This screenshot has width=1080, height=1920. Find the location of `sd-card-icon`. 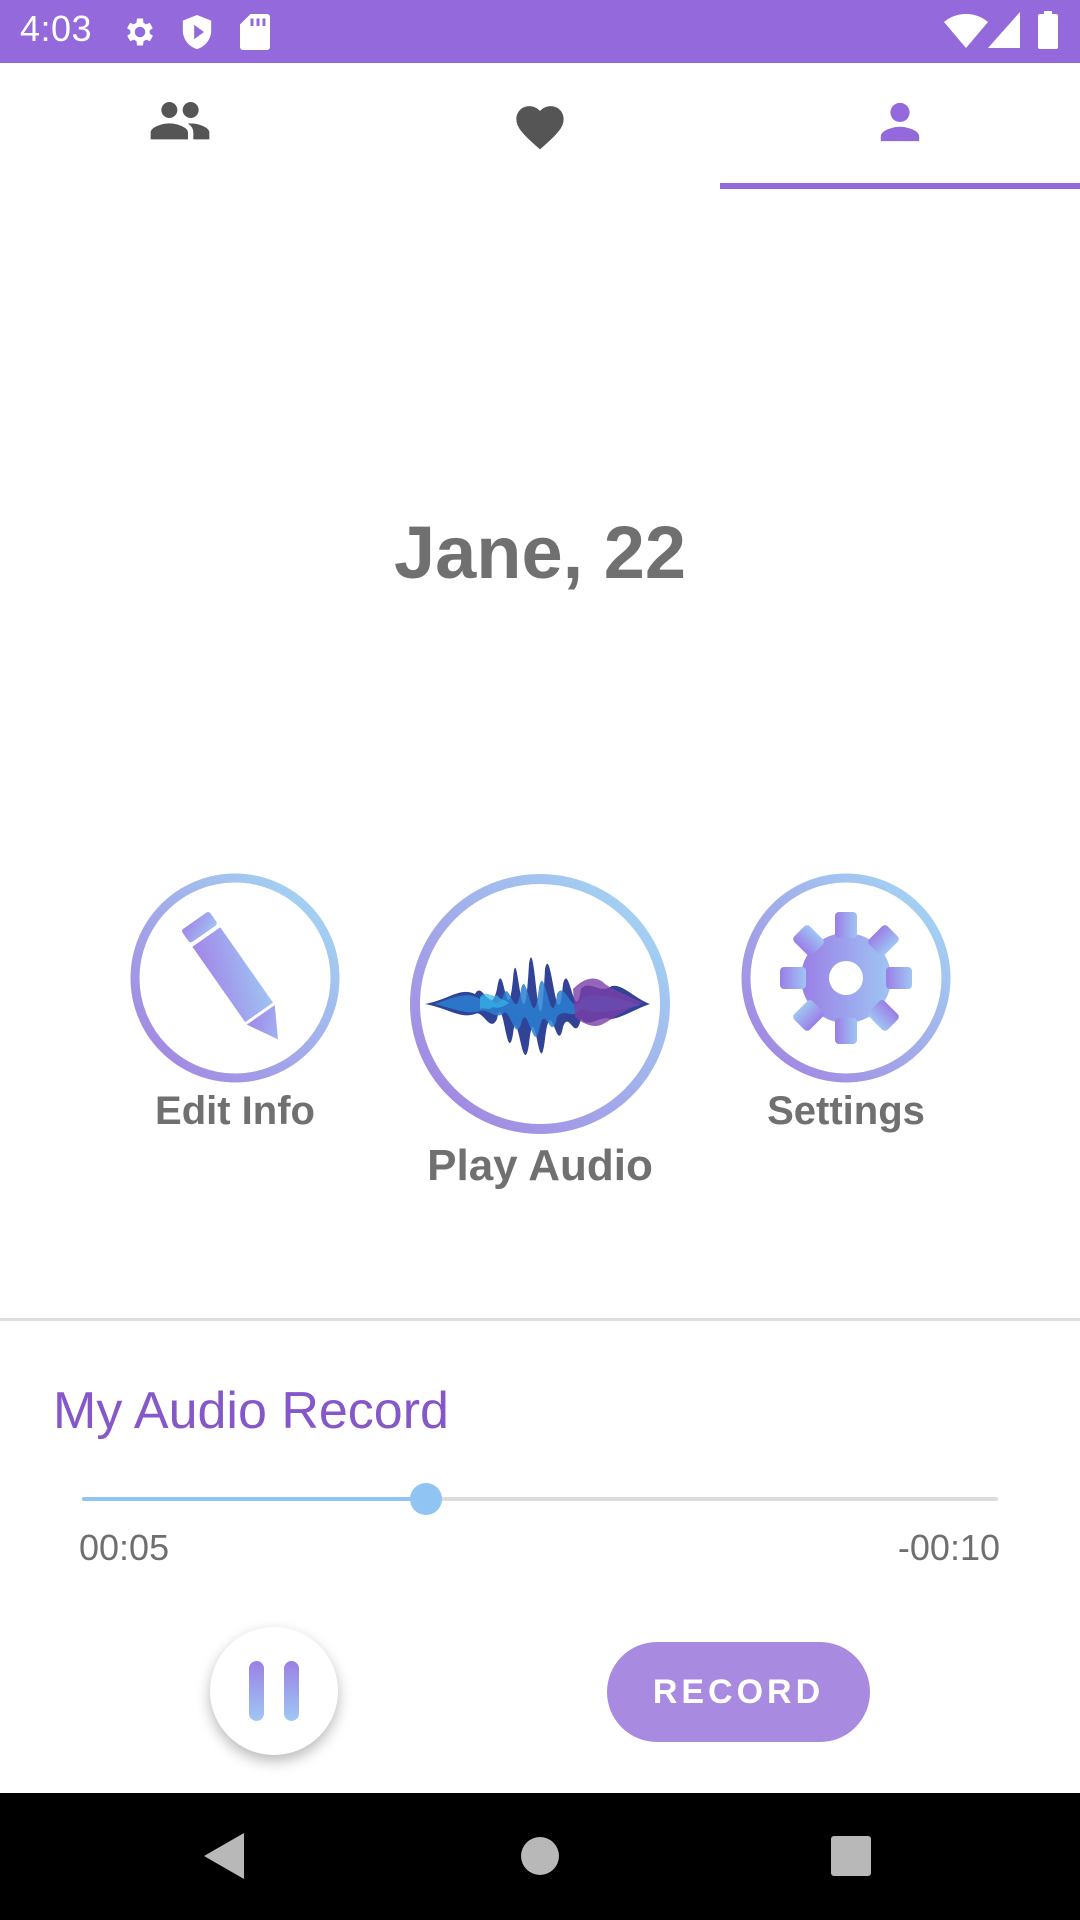

sd-card-icon is located at coordinates (255, 32).